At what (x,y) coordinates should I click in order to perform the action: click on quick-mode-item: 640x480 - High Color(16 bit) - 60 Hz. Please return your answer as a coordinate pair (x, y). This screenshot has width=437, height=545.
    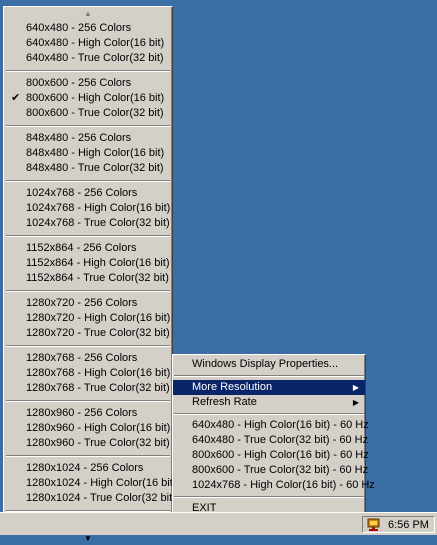
    Looking at the image, I should click on (271, 425).